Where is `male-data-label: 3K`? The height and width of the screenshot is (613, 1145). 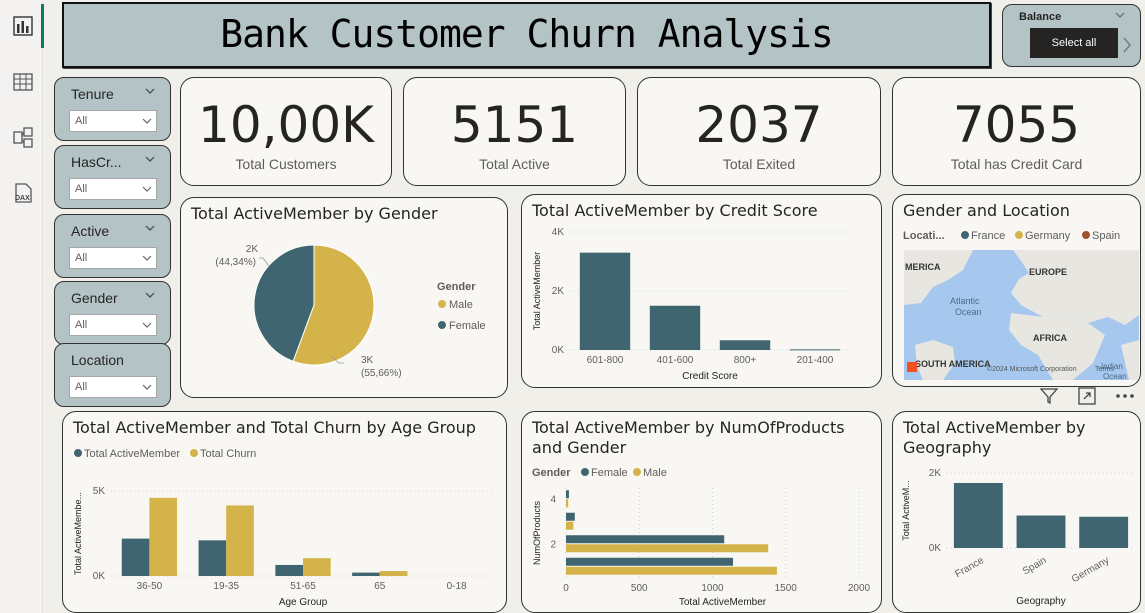
male-data-label: 3K is located at coordinates (367, 360).